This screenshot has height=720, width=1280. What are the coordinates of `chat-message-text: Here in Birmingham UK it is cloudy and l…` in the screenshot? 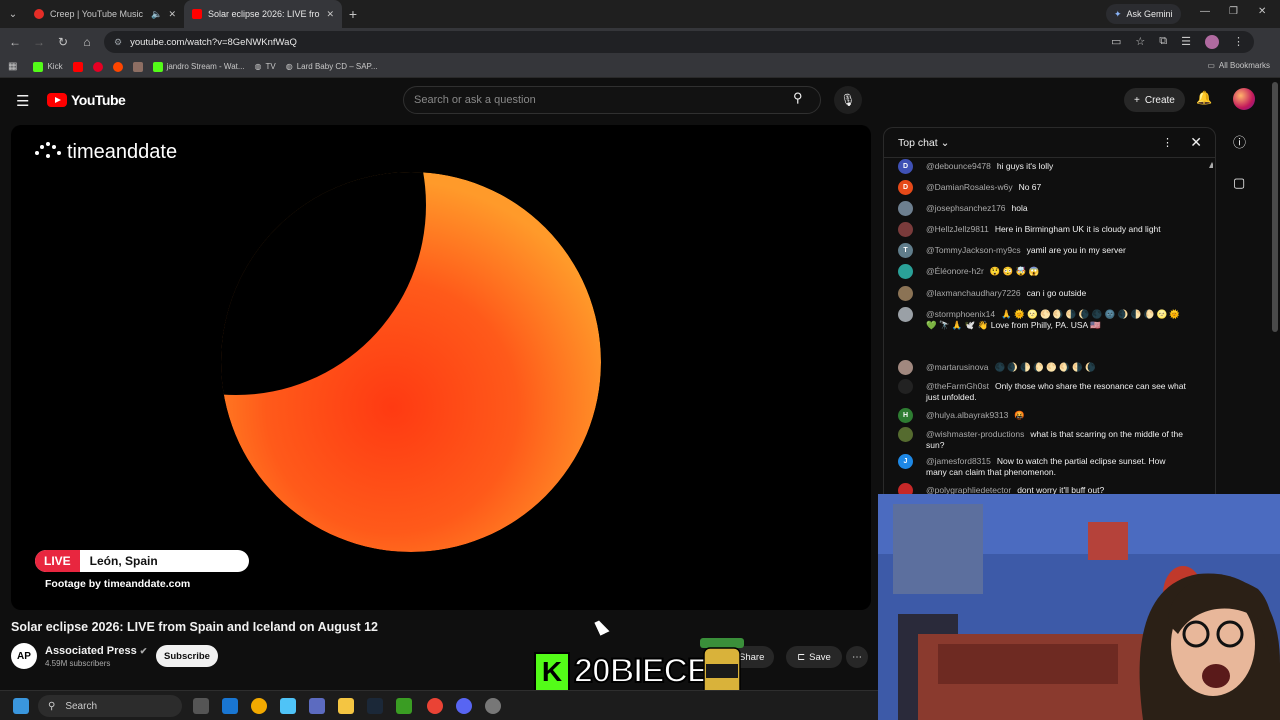 It's located at (1077, 229).